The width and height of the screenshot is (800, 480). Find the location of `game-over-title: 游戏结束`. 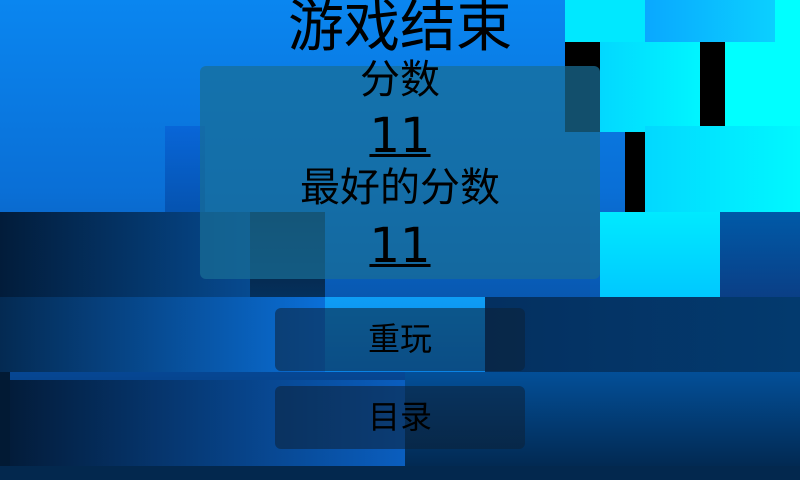

game-over-title: 游戏结束 is located at coordinates (400, 30).